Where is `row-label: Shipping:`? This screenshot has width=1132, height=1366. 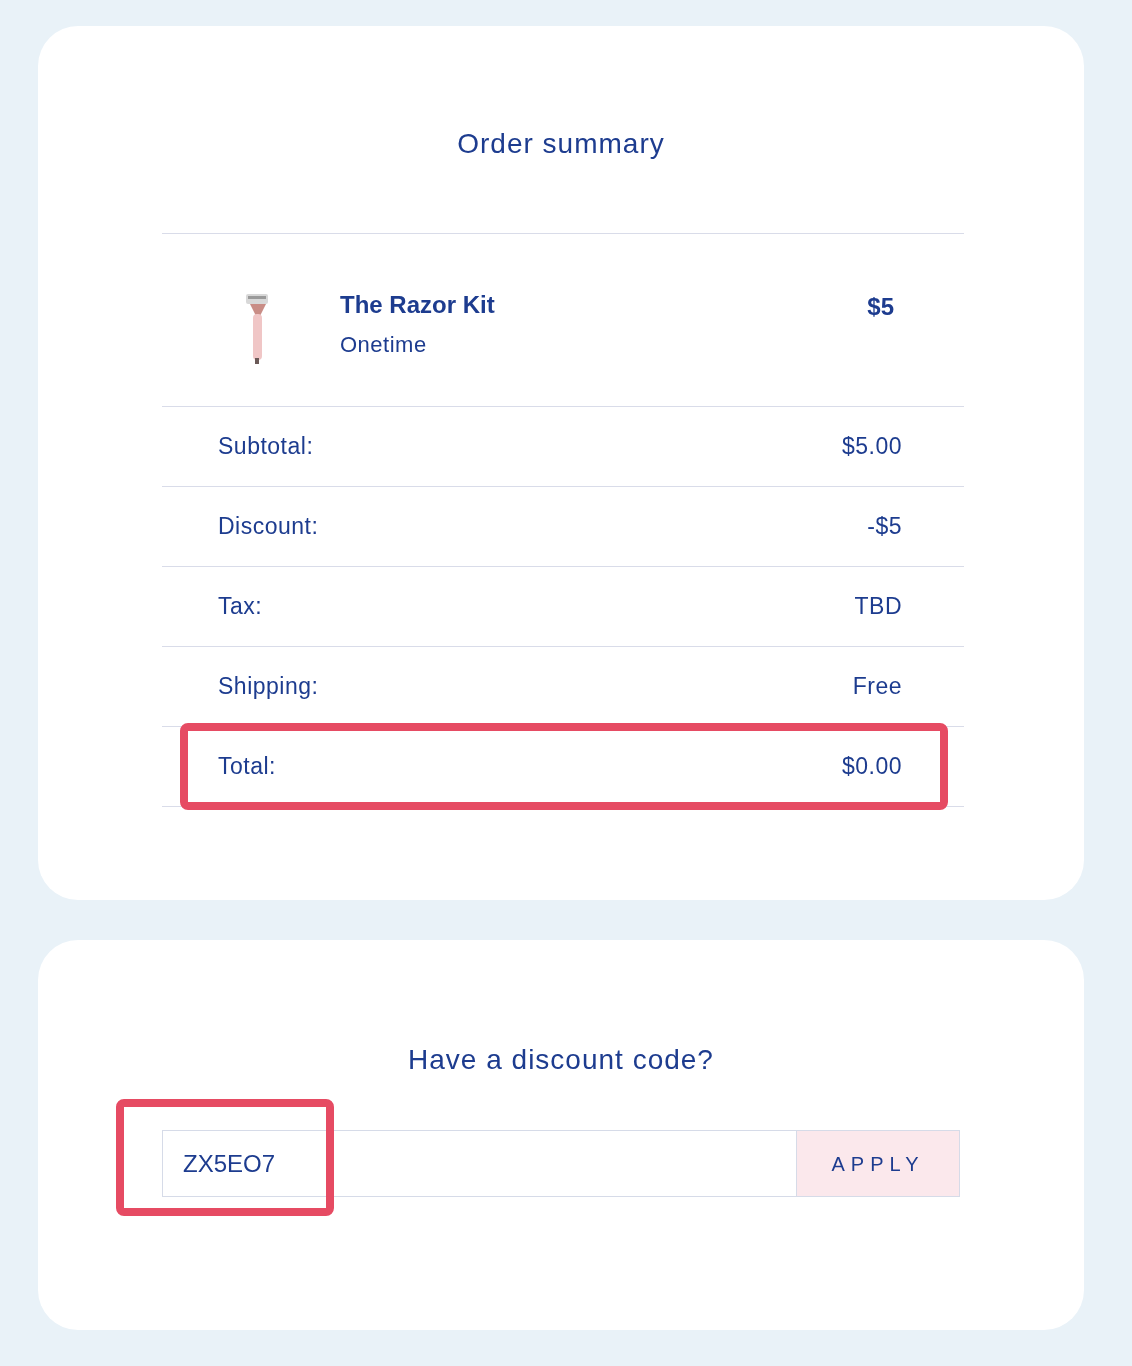
row-label: Shipping: is located at coordinates (268, 687).